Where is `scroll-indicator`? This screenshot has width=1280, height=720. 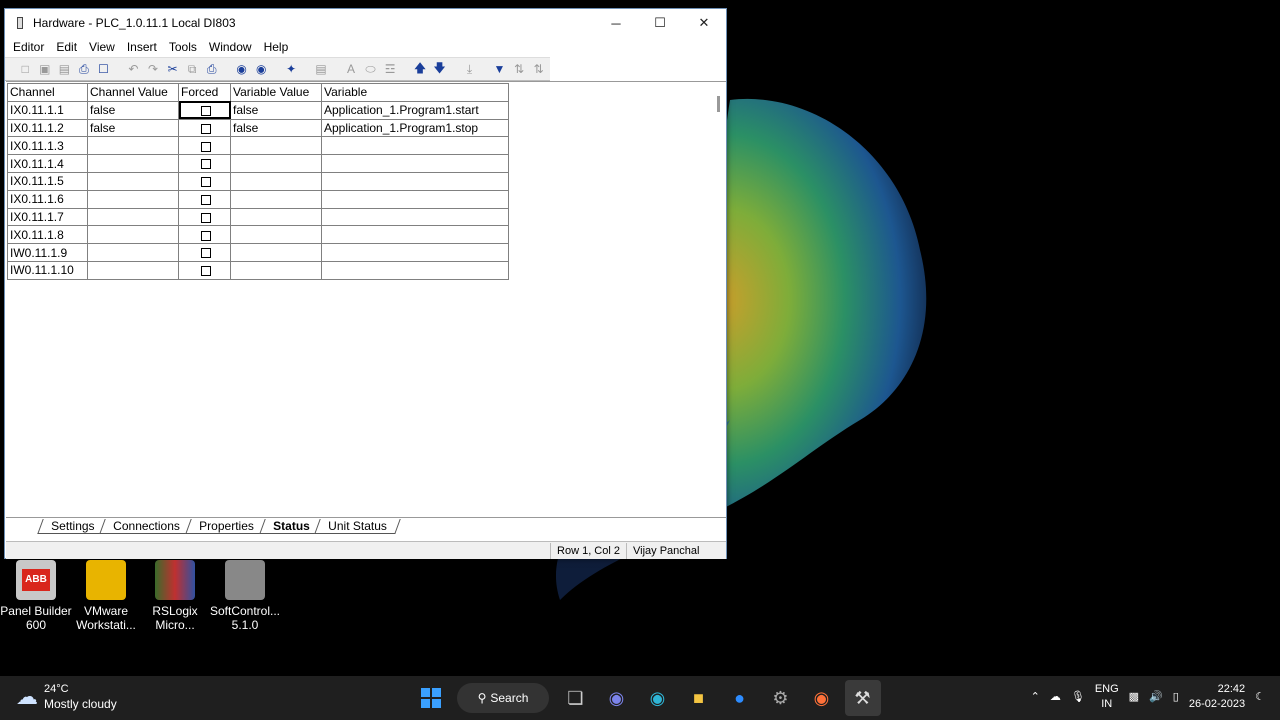 scroll-indicator is located at coordinates (718, 104).